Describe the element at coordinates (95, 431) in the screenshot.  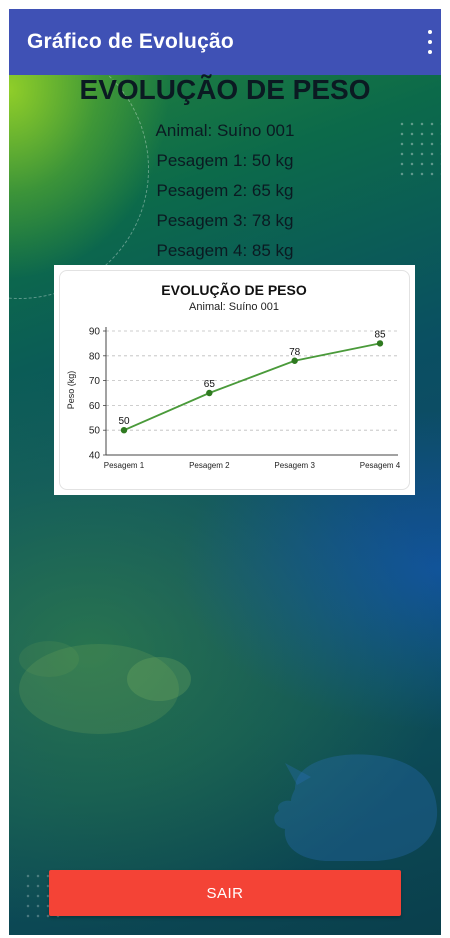
I see `y-tick-label: 50` at that location.